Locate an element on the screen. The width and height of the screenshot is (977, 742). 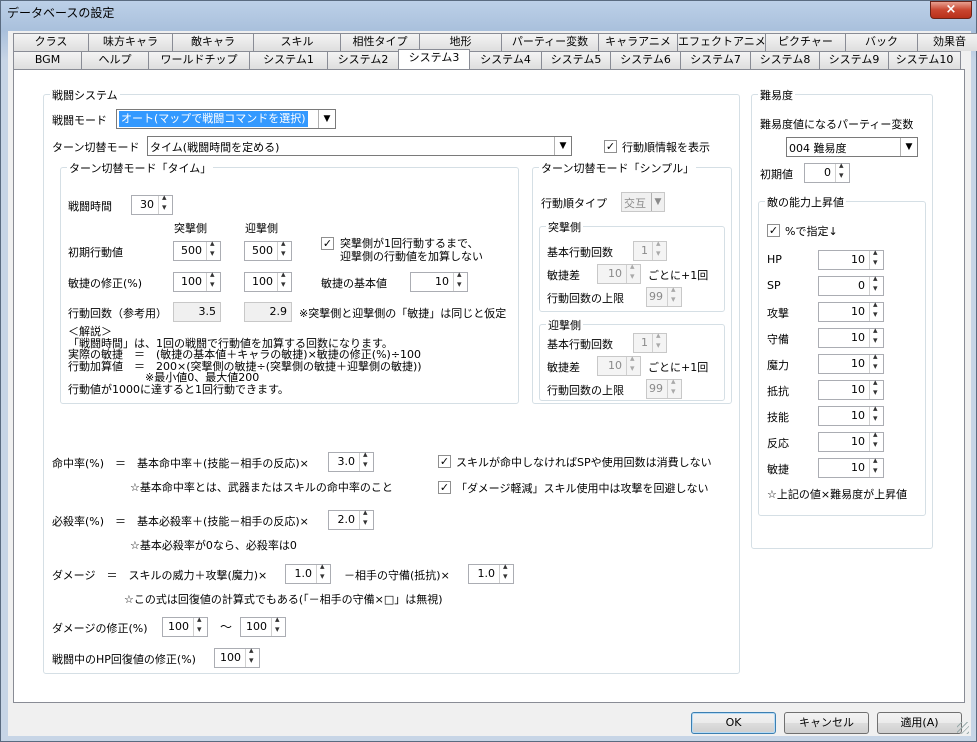
tab-r1-8: エフェクトアニメ is located at coordinates (721, 42).